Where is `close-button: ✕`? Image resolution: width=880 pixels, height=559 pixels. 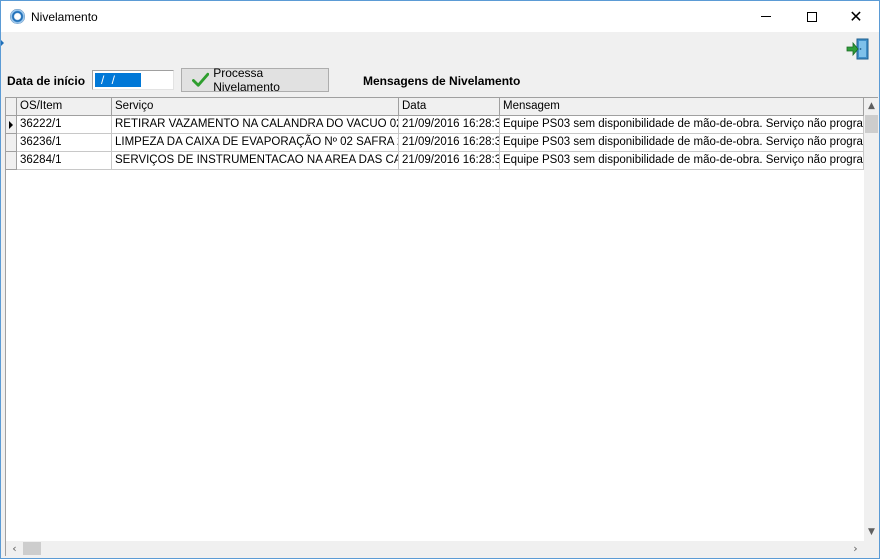 close-button: ✕ is located at coordinates (856, 16).